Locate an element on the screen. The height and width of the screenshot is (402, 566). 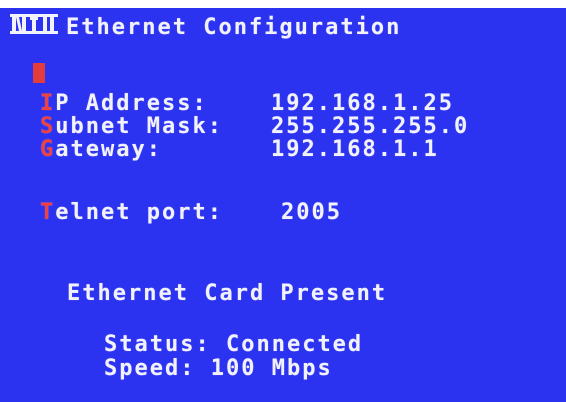
connection-speed: Speed: 100 Mbps is located at coordinates (218, 369).